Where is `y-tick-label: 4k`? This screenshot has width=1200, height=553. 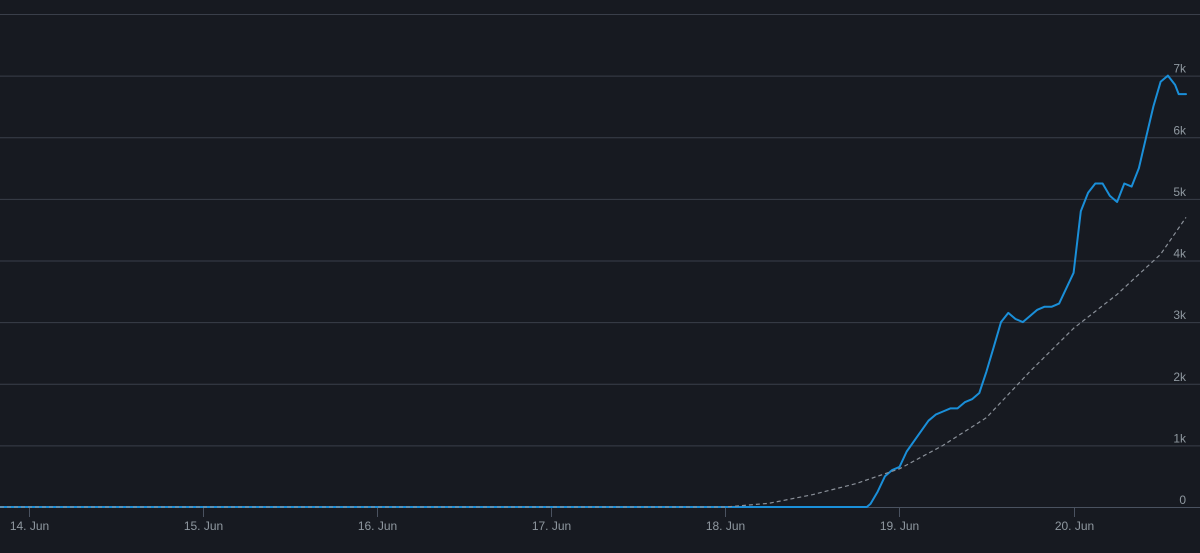 y-tick-label: 4k is located at coordinates (1180, 254).